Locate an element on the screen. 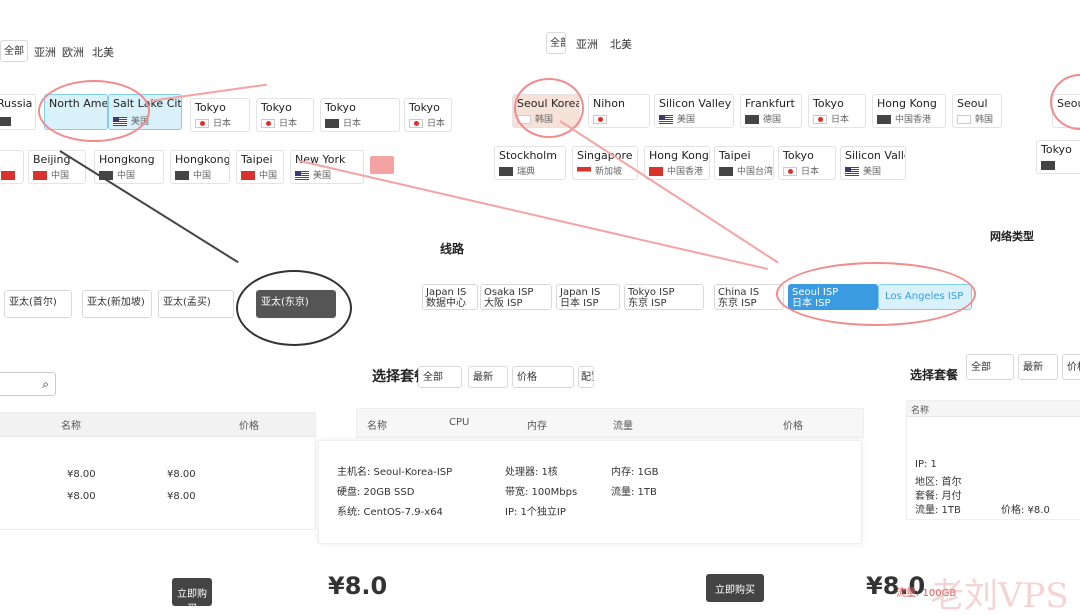 The image size is (1080, 615). right-filter-price: 价格 is located at coordinates (1071, 367).